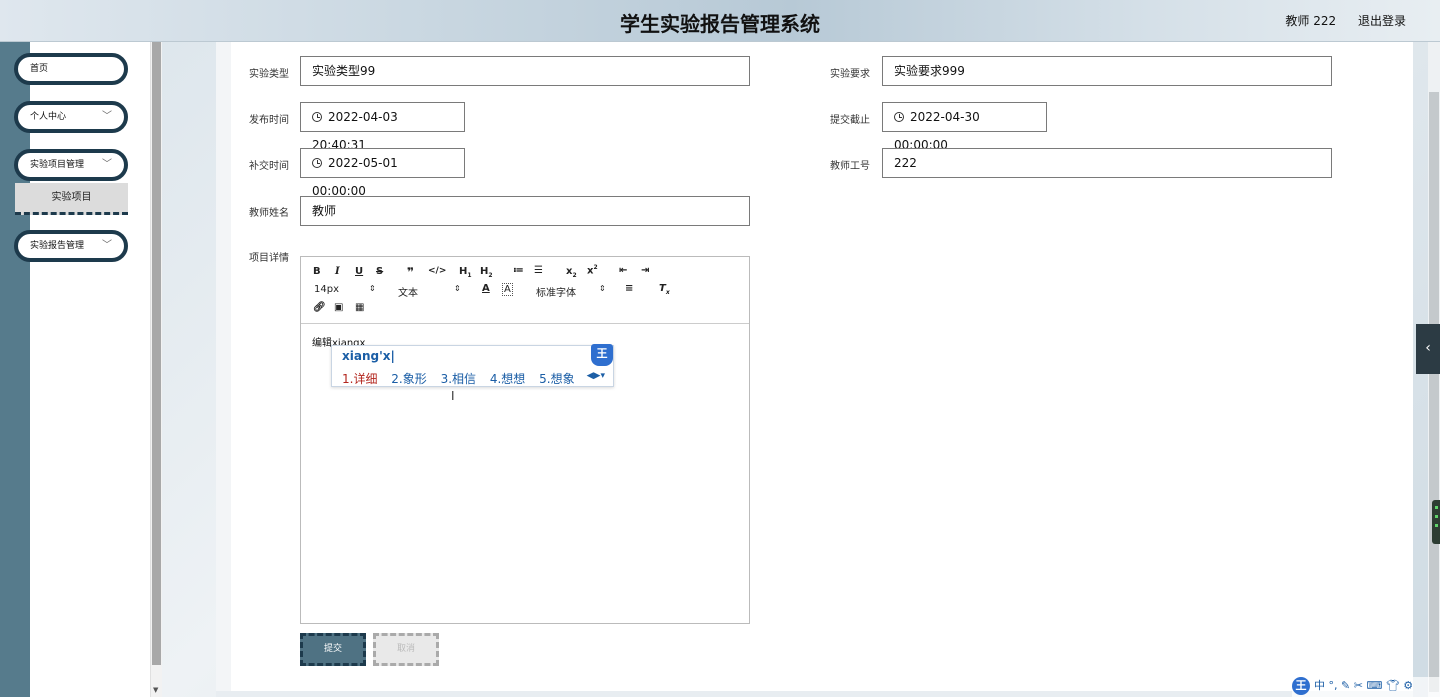 Image resolution: width=1440 pixels, height=697 pixels. What do you see at coordinates (90, 369) in the screenshot?
I see `sidebar` at bounding box center [90, 369].